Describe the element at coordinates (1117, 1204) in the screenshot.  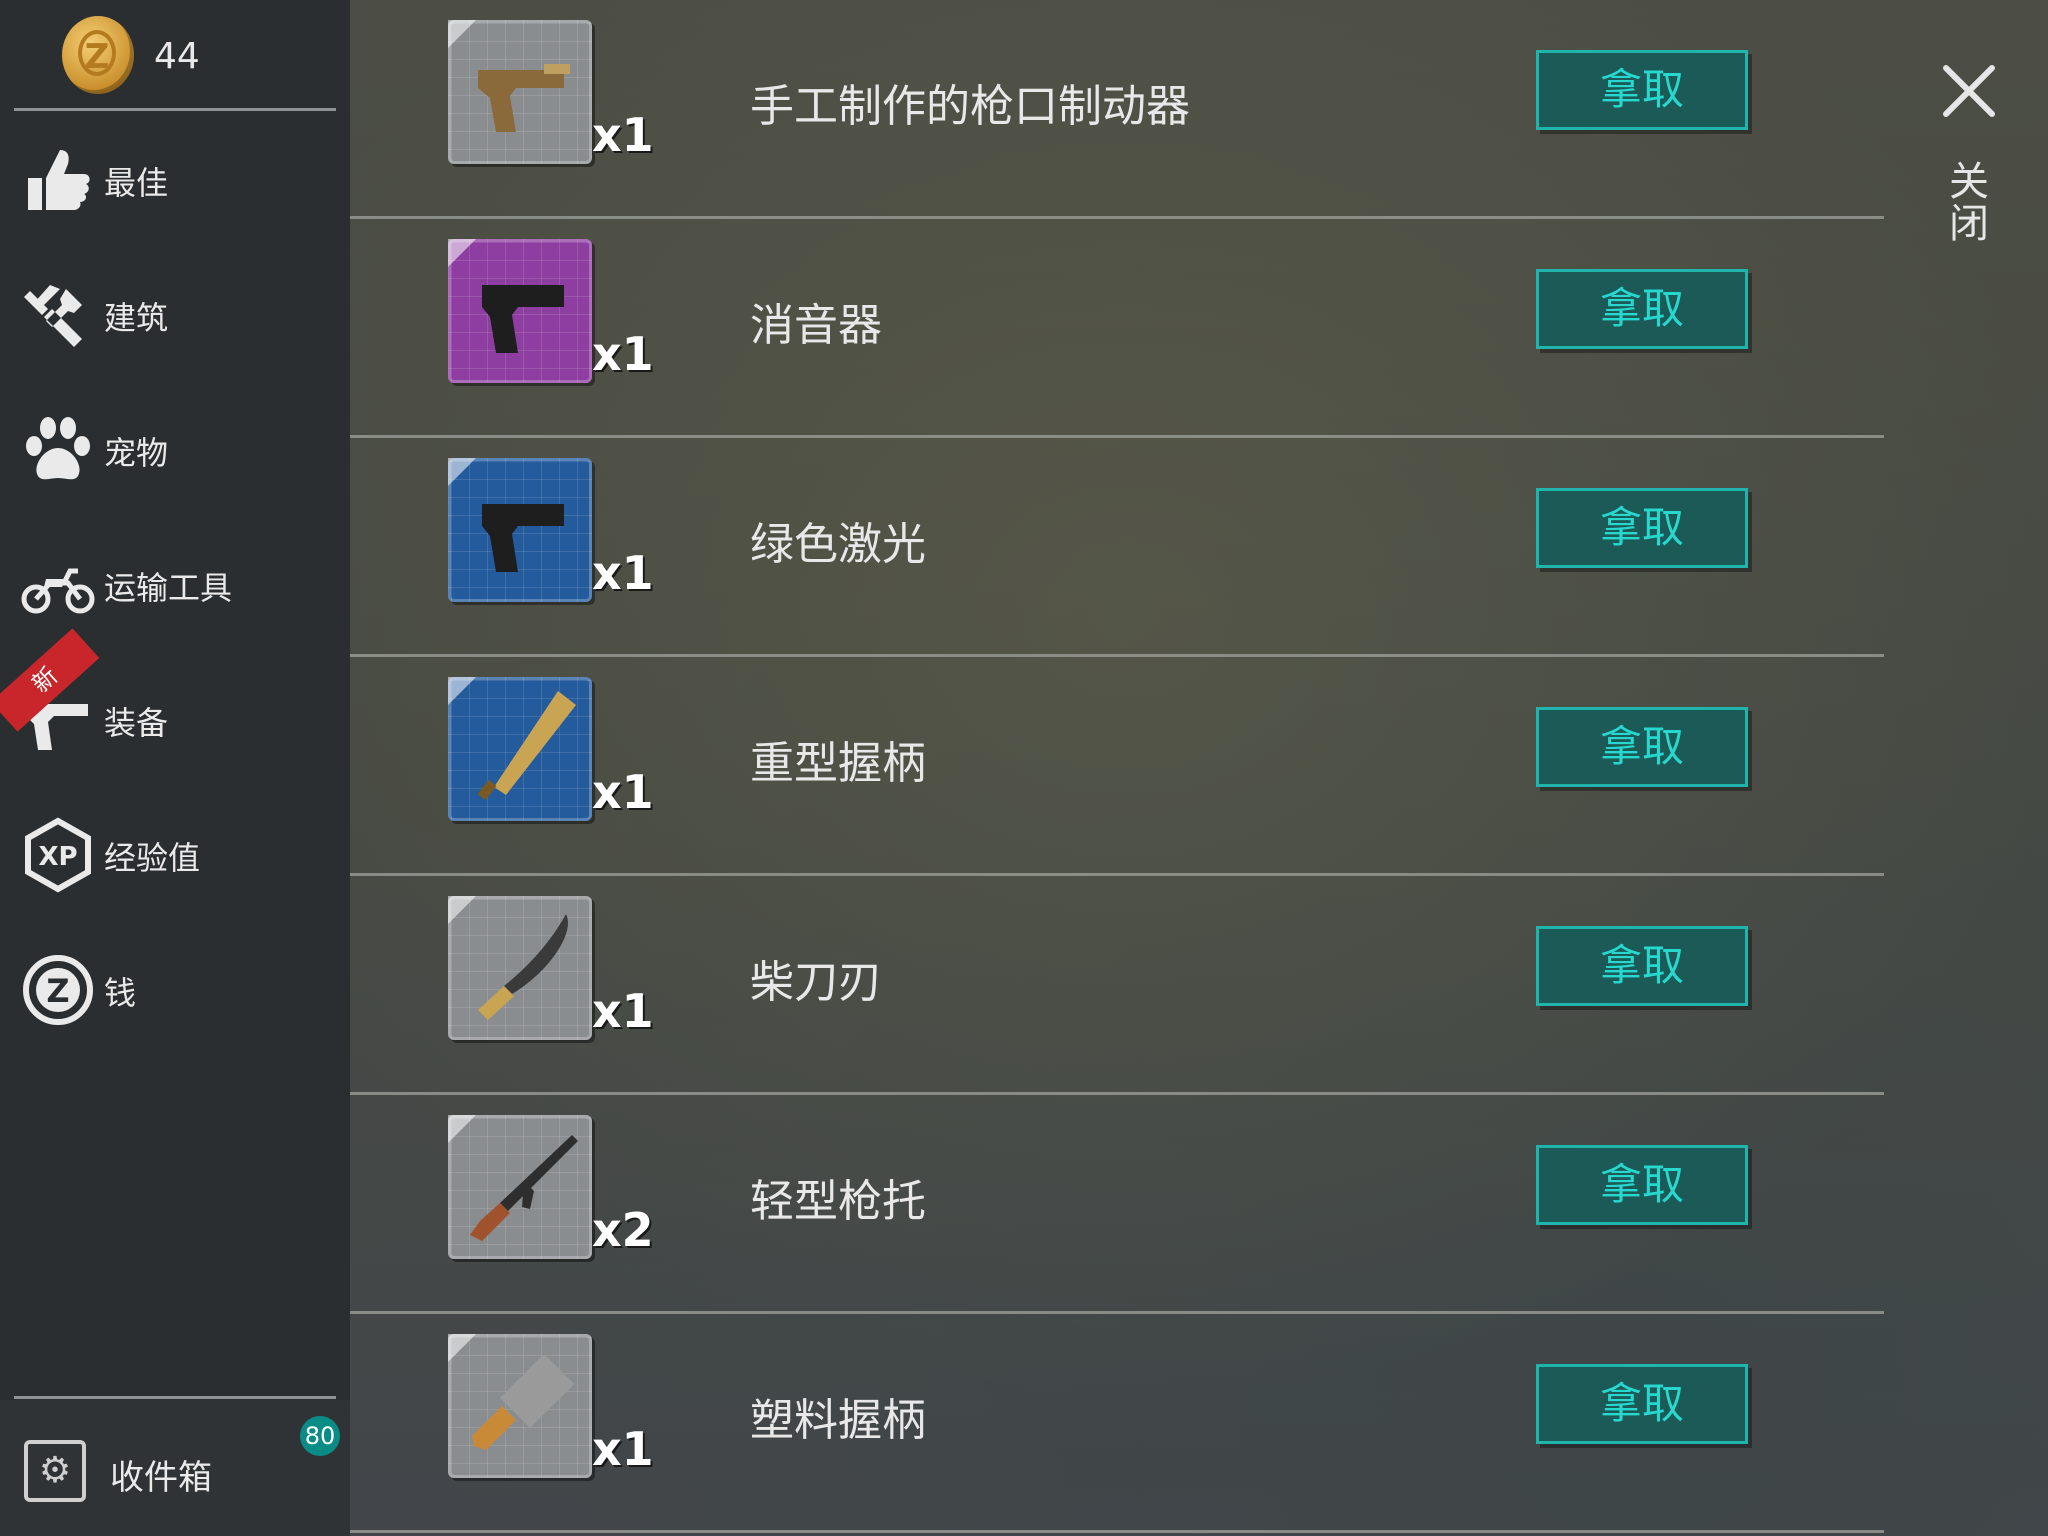
I see `list-item: x2 轻型枪托 拿取` at that location.